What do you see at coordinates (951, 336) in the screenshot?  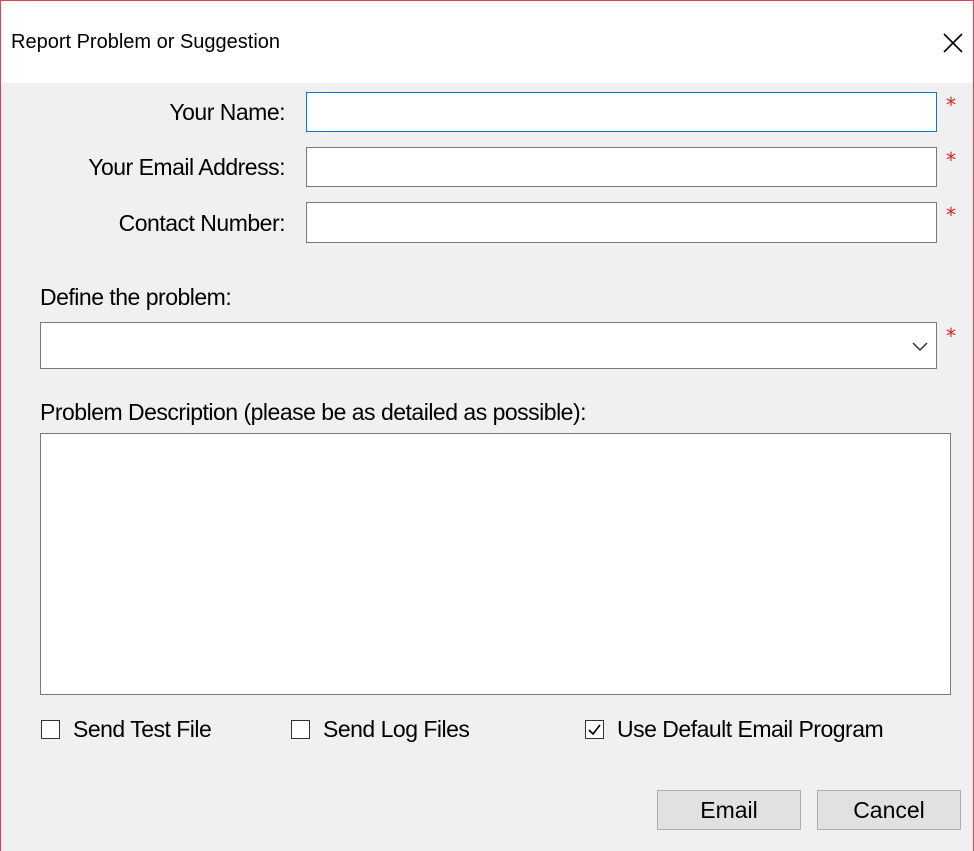 I see `problem-type-required-marker: *` at bounding box center [951, 336].